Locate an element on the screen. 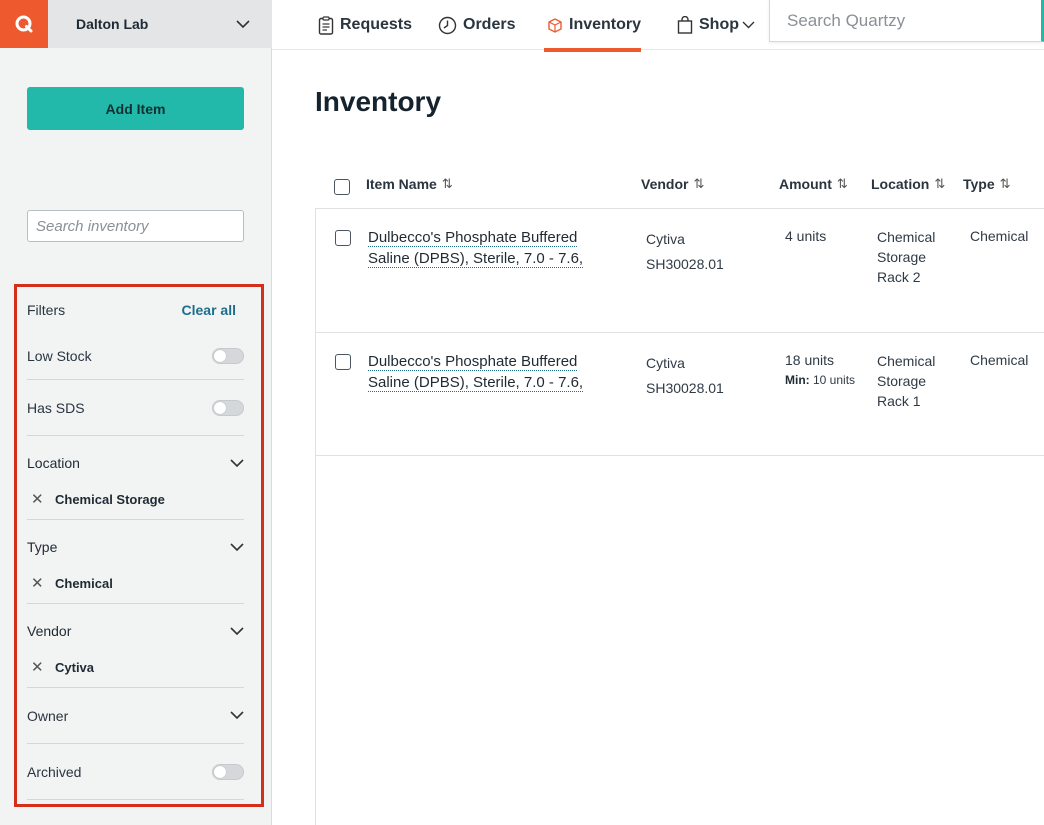 Image resolution: width=1044 pixels, height=825 pixels. amount-value: 4 units is located at coordinates (806, 236).